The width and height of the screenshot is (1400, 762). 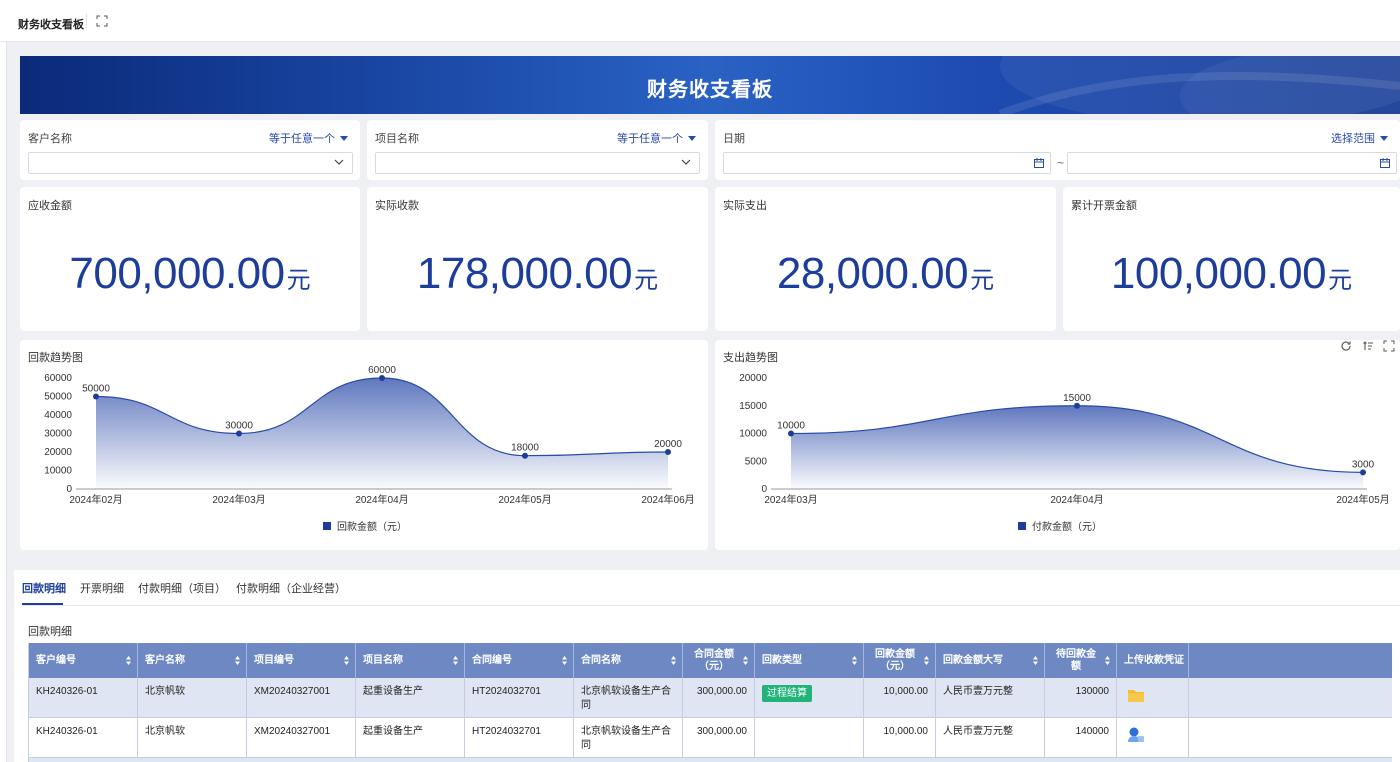 I want to click on data-label: 3000, so click(x=1363, y=464).